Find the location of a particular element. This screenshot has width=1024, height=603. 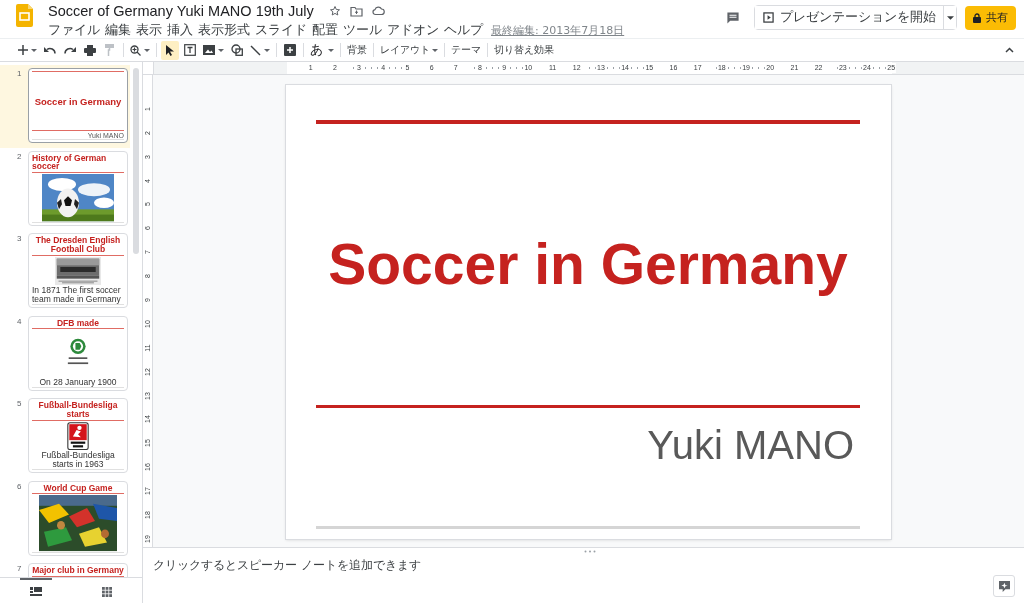

thumbnail-caption: Fußball-Bundesliga starts in 1963 is located at coordinates (78, 460).